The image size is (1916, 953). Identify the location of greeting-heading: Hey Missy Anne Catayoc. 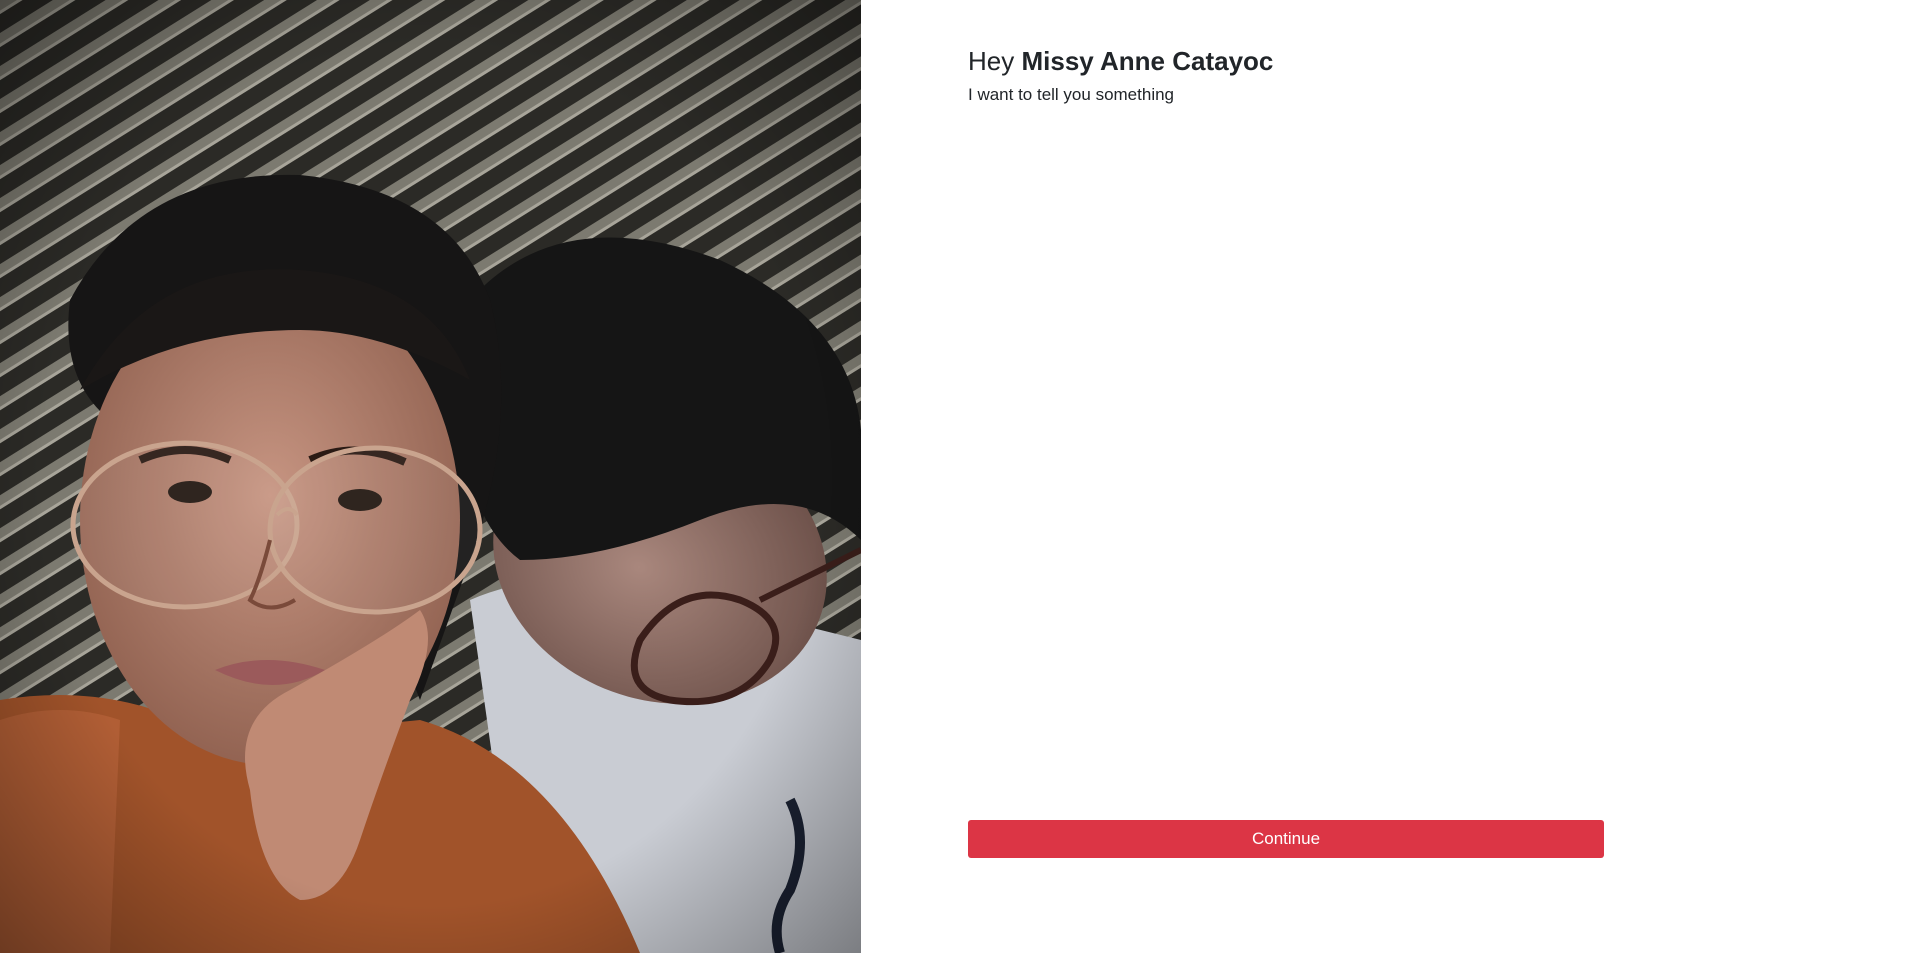
(1120, 61).